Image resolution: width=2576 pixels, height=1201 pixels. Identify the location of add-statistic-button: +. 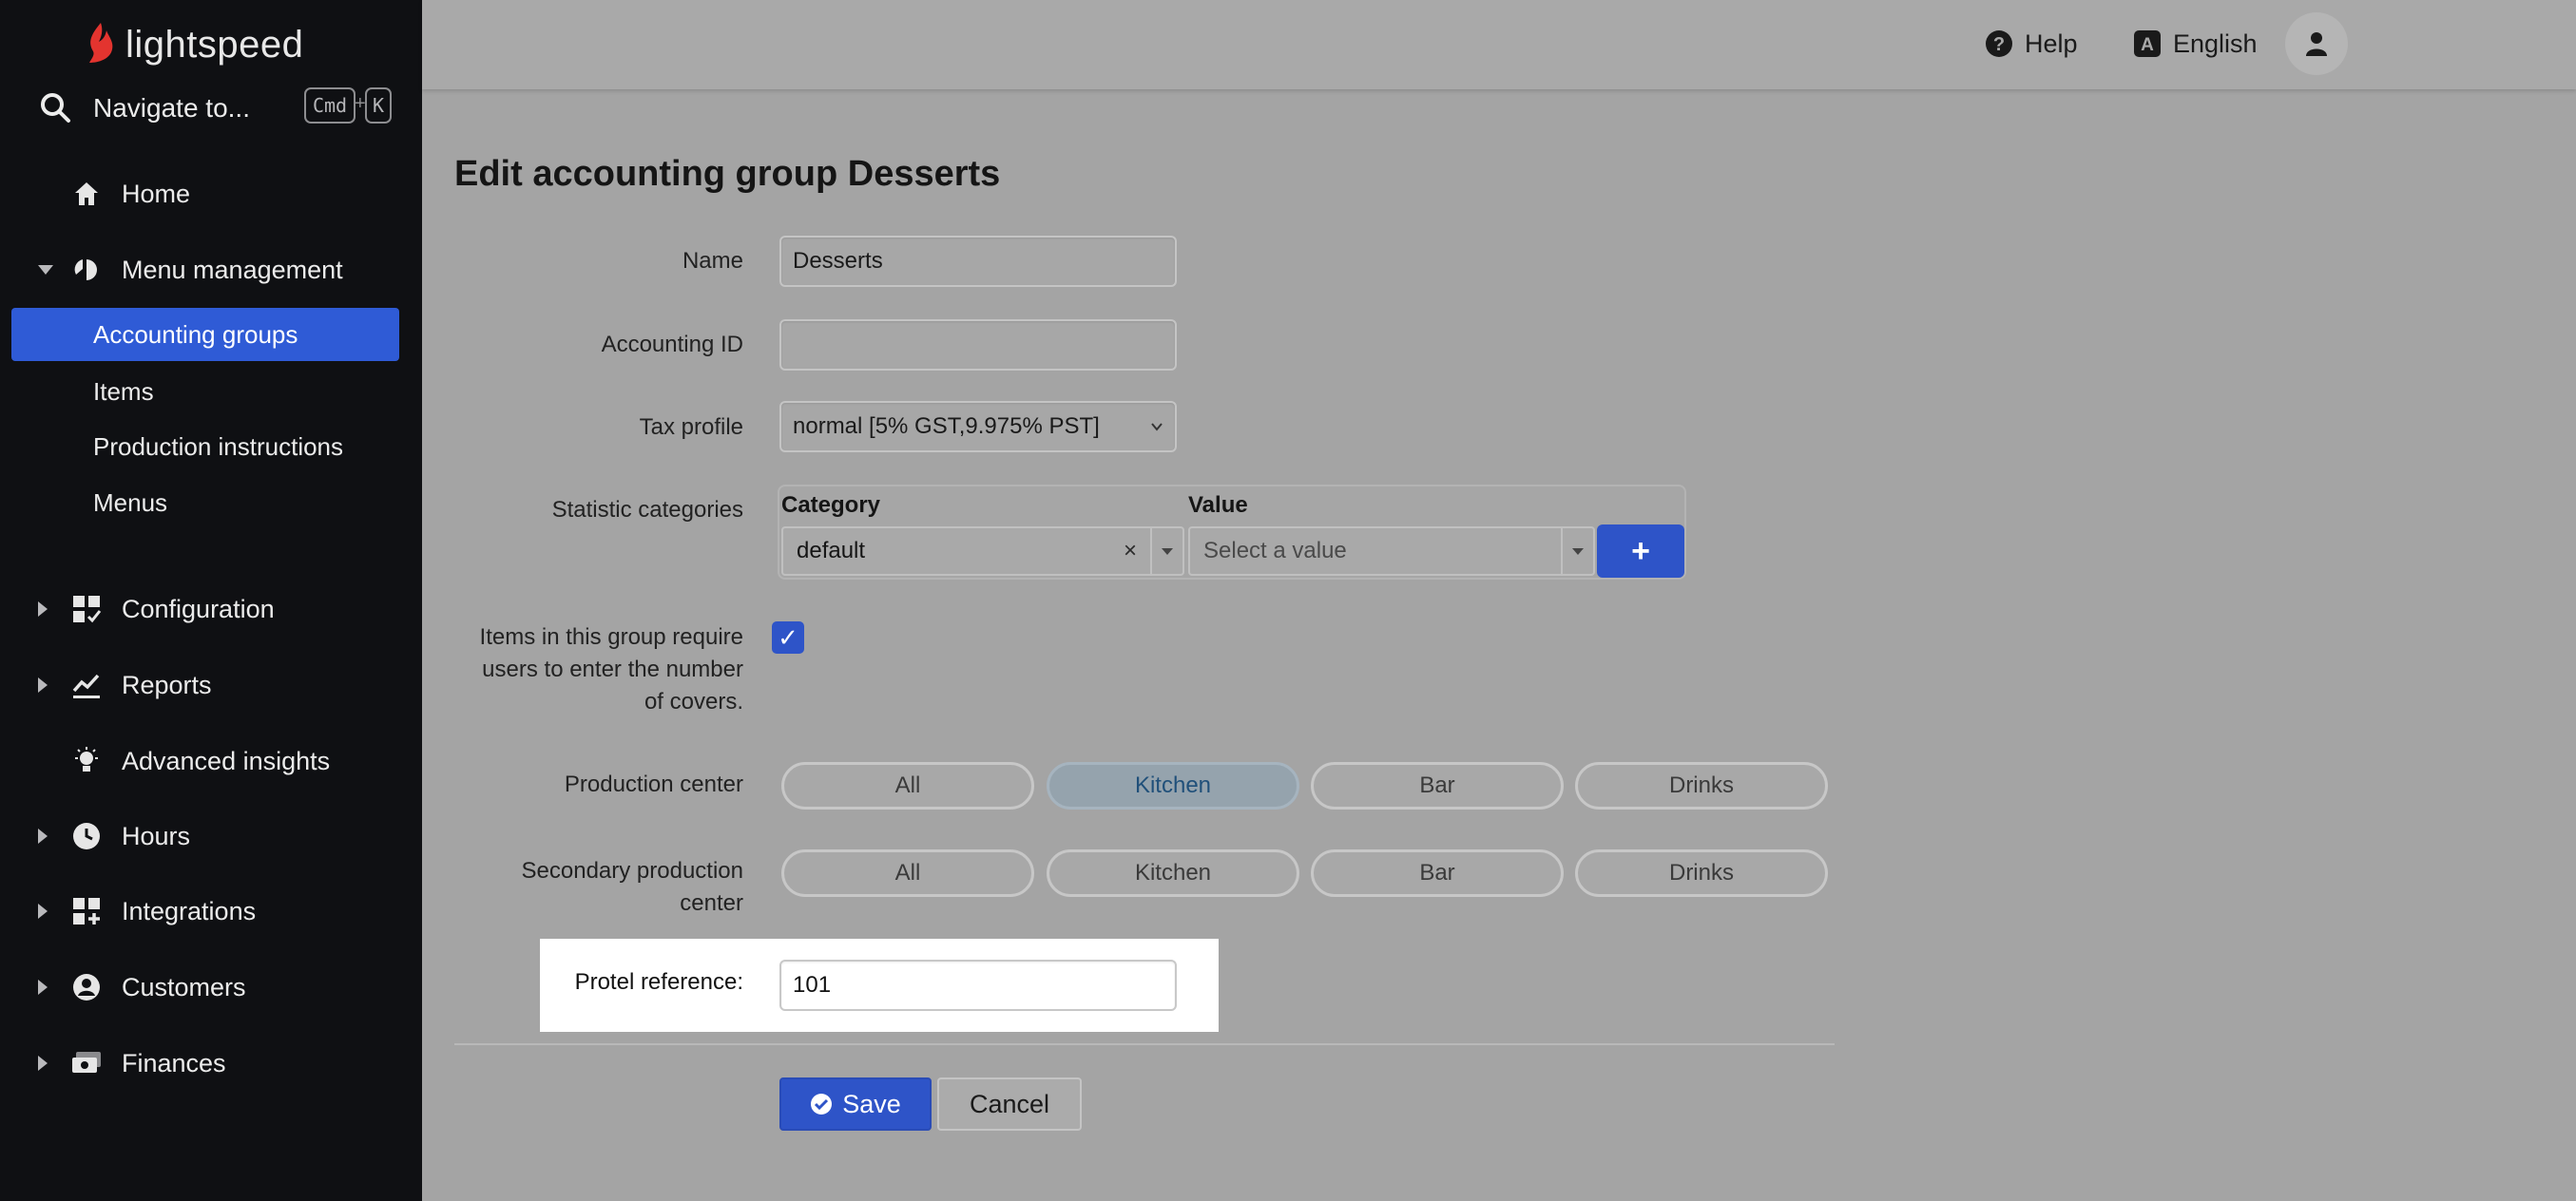
(1641, 551).